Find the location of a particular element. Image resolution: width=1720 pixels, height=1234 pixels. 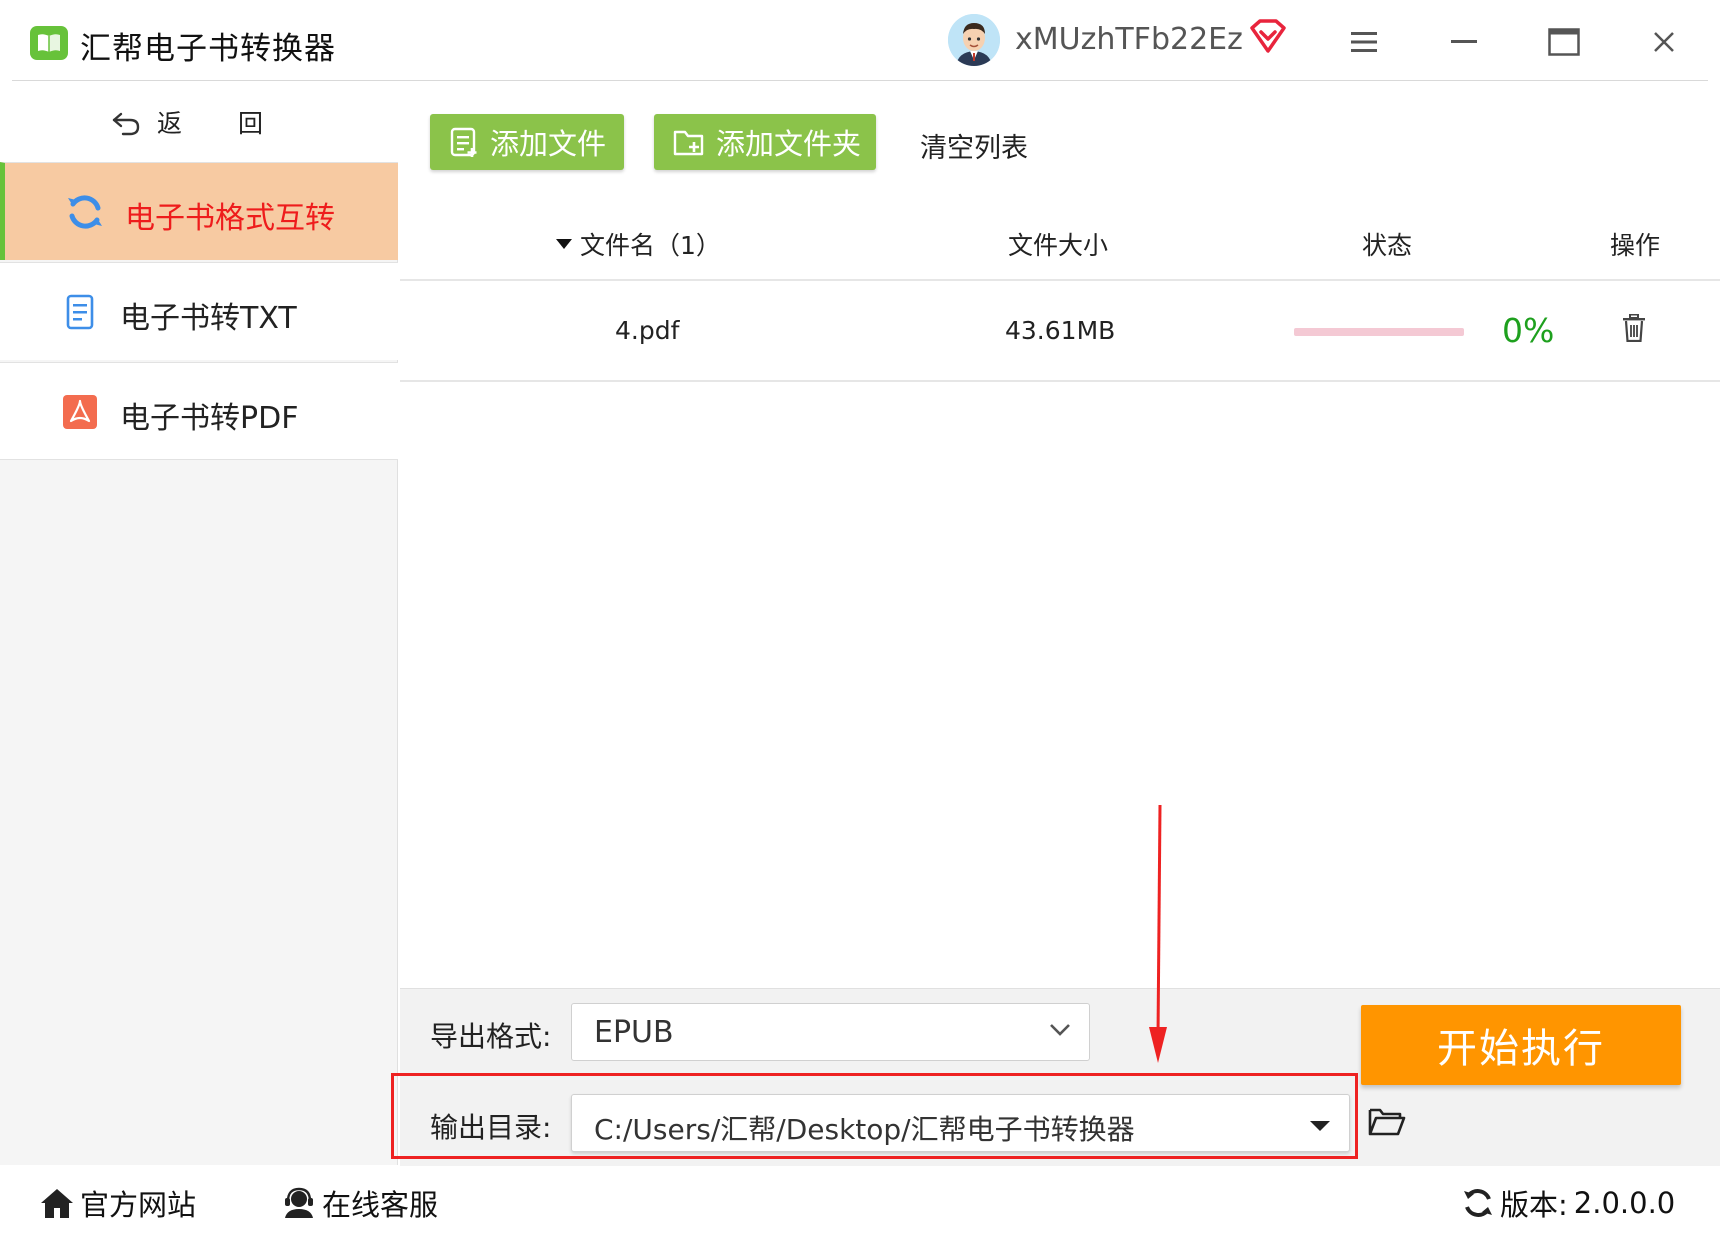

add-folder-button: 添加文件夹 is located at coordinates (765, 142).